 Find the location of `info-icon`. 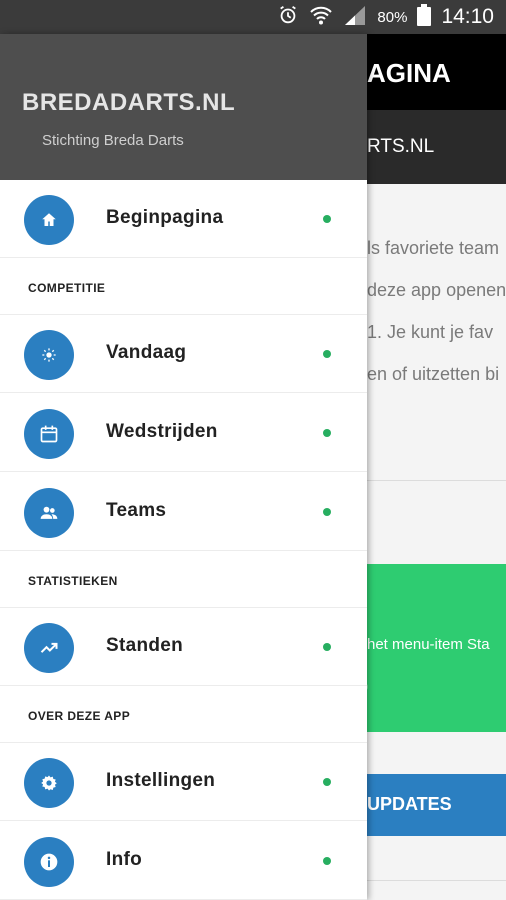

info-icon is located at coordinates (49, 862).